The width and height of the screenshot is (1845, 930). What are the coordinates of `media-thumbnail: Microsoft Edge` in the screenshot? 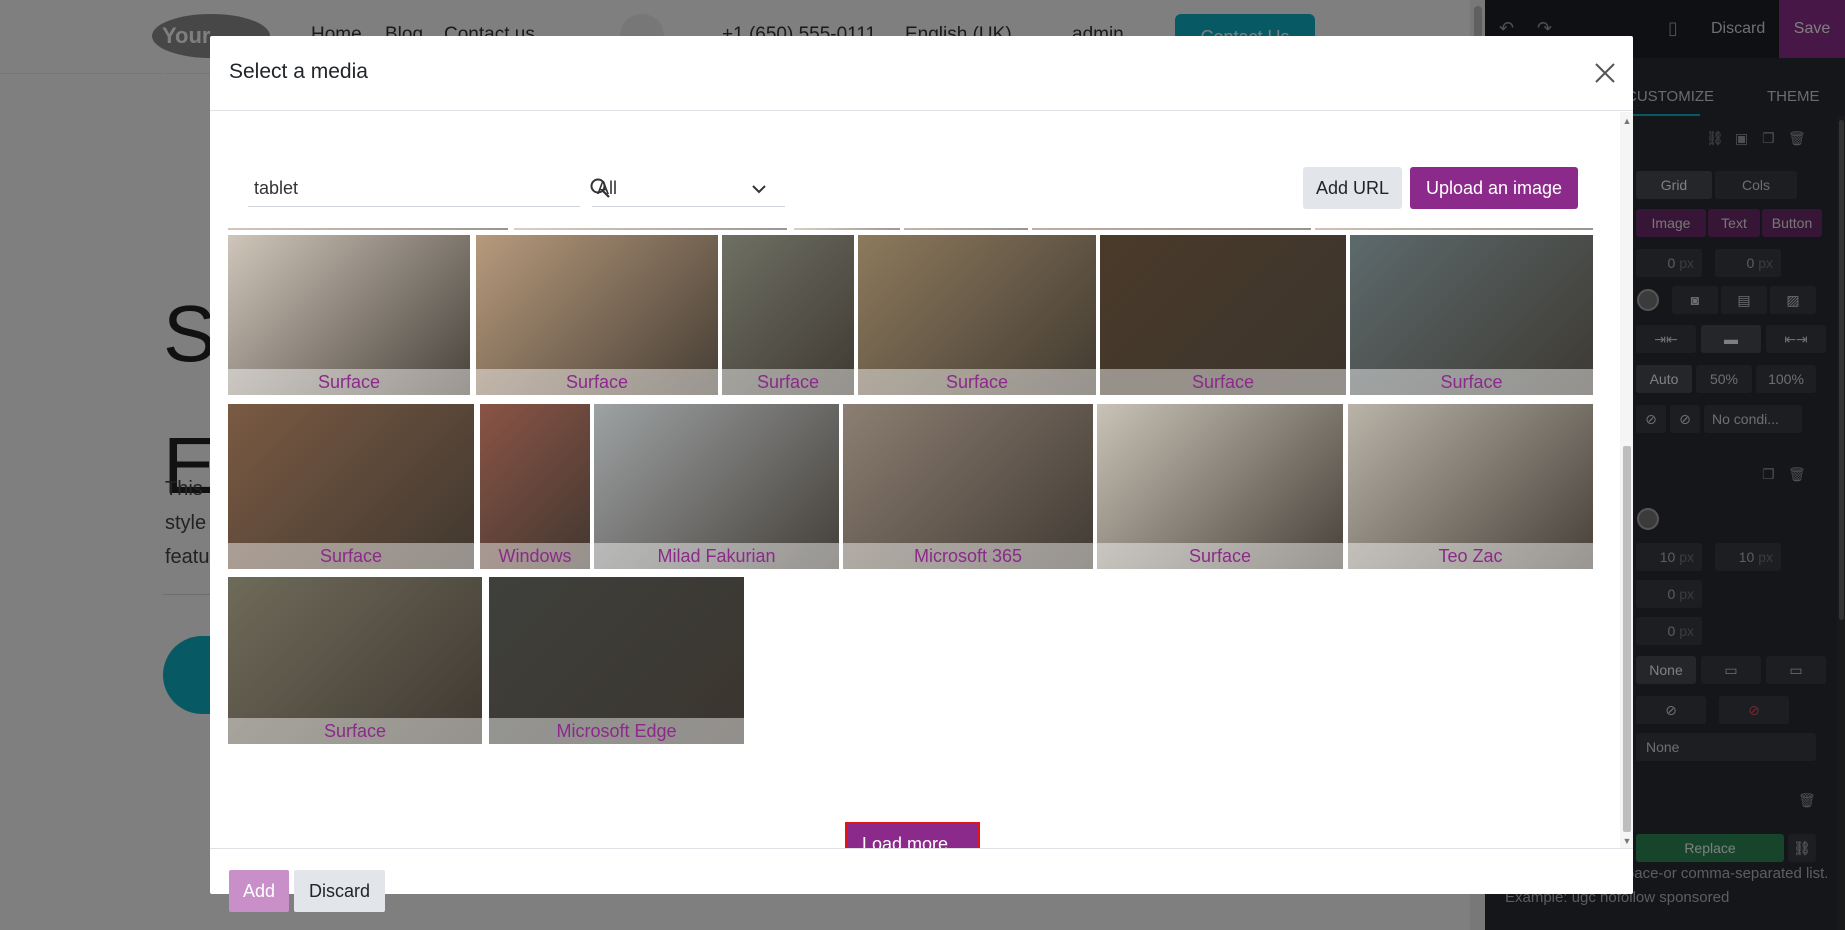 It's located at (616, 660).